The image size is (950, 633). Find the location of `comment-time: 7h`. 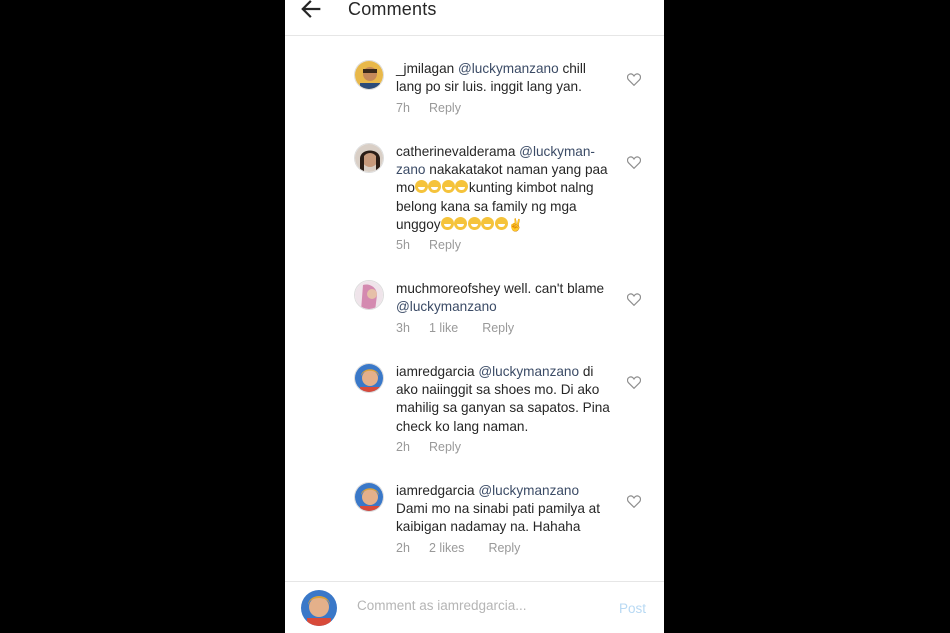

comment-time: 7h is located at coordinates (403, 108).